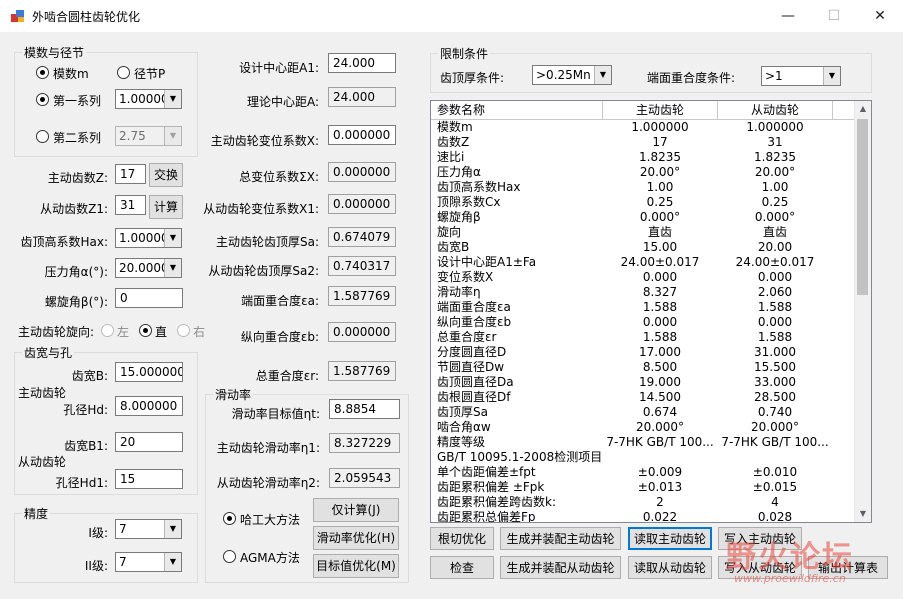 The width and height of the screenshot is (903, 599). Describe the element at coordinates (643, 277) in the screenshot. I see `table-row: 变位系数X 0.000 0.000` at that location.